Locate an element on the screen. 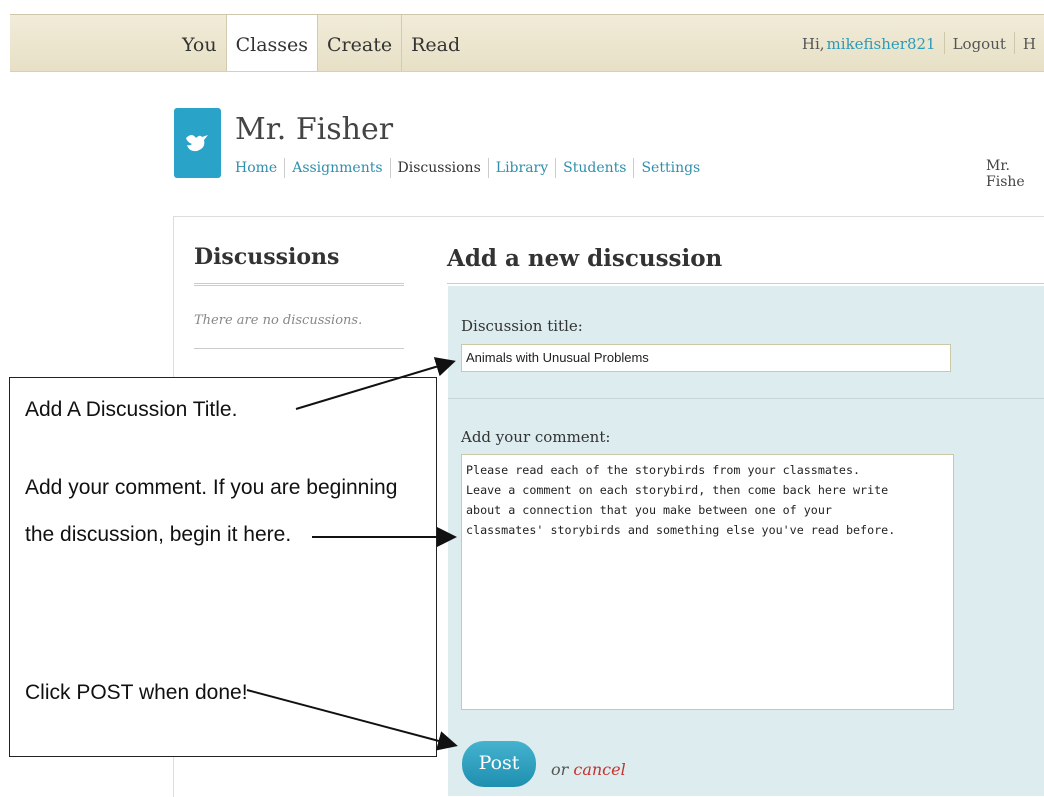  class-nav-discussions: Discussions is located at coordinates (440, 168).